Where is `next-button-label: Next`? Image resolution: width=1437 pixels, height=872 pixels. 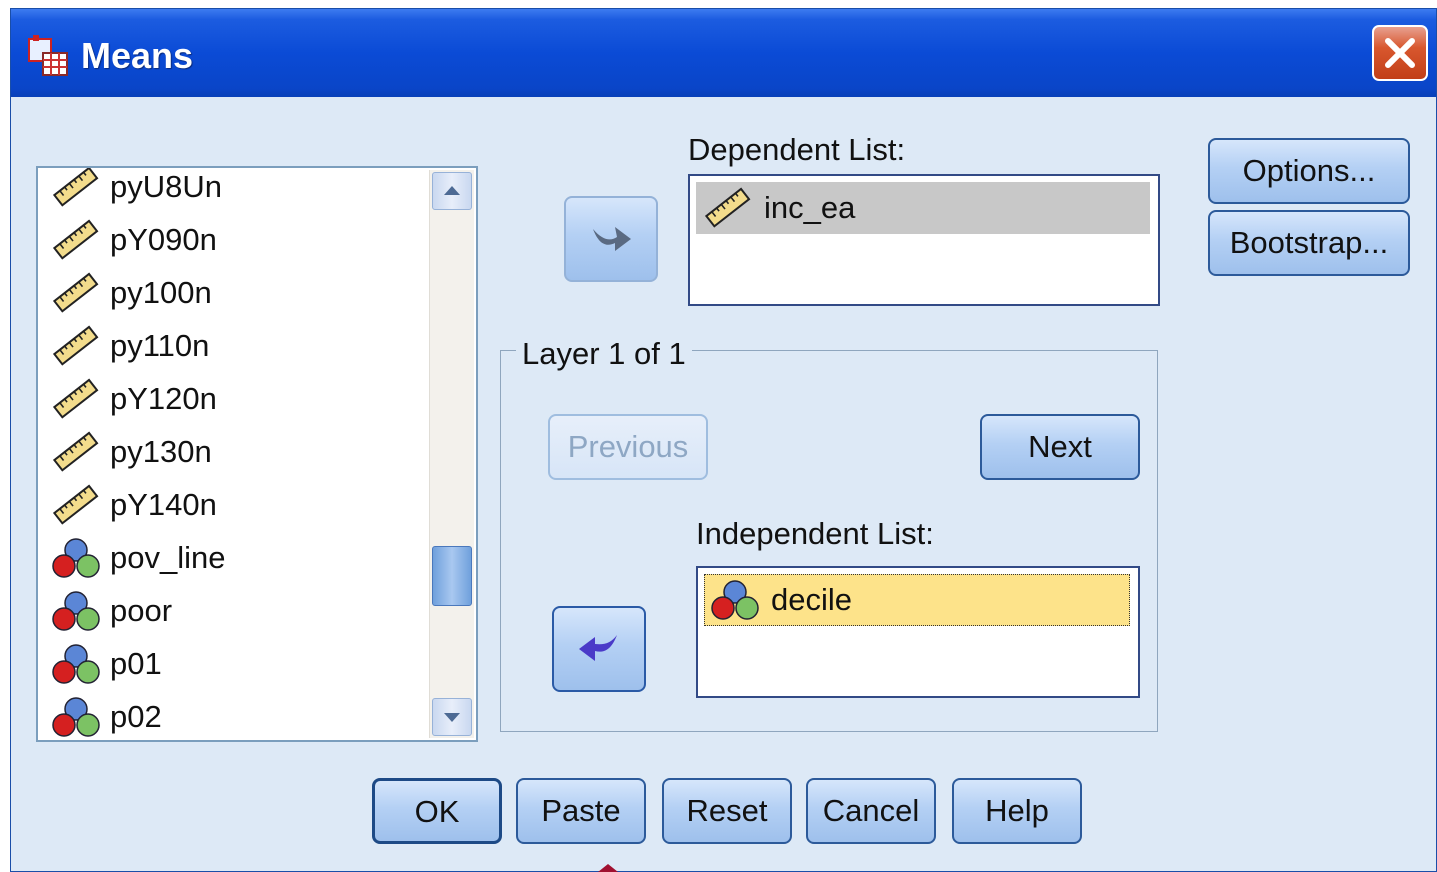
next-button-label: Next is located at coordinates (1060, 446).